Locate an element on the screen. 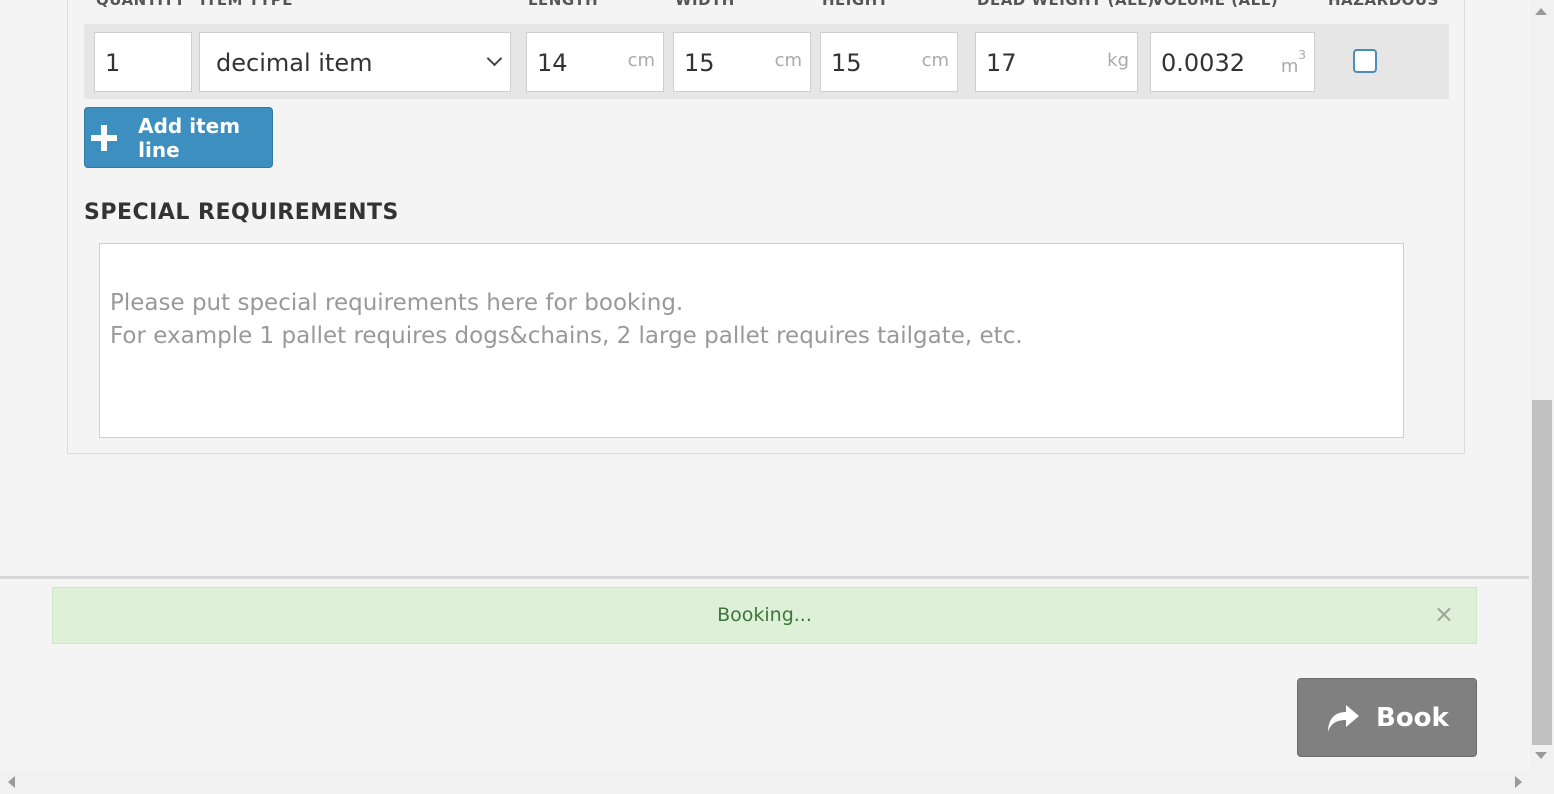 The image size is (1554, 794). width-input: 15 cm is located at coordinates (742, 62).